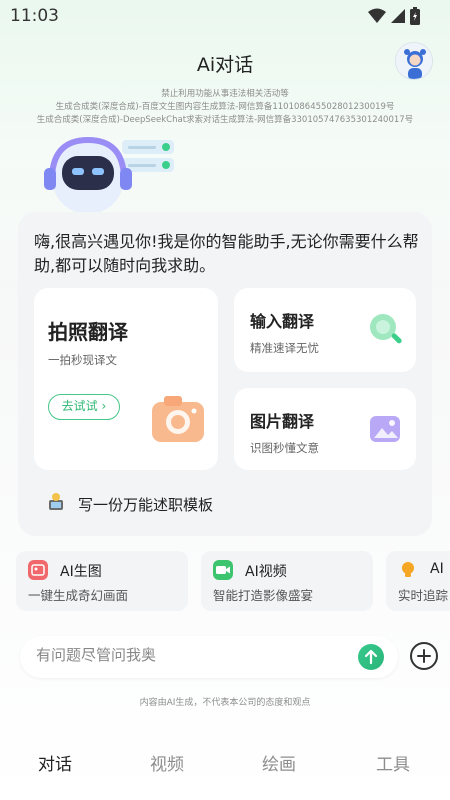 This screenshot has height=800, width=450. Describe the element at coordinates (282, 321) in the screenshot. I see `input-translate-title: 输入翻译` at that location.